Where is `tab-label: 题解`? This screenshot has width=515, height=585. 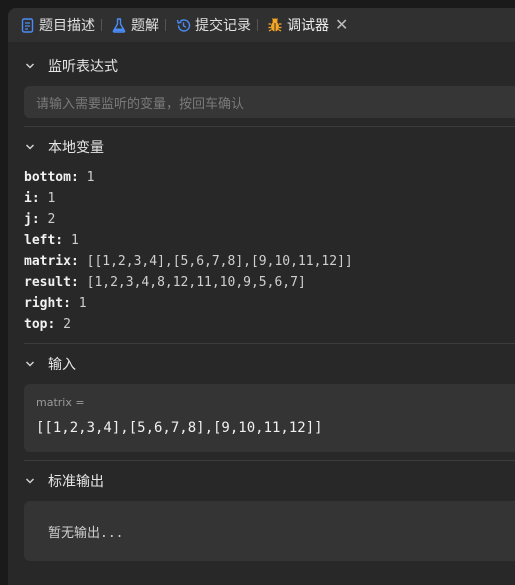
tab-label: 题解 is located at coordinates (145, 26).